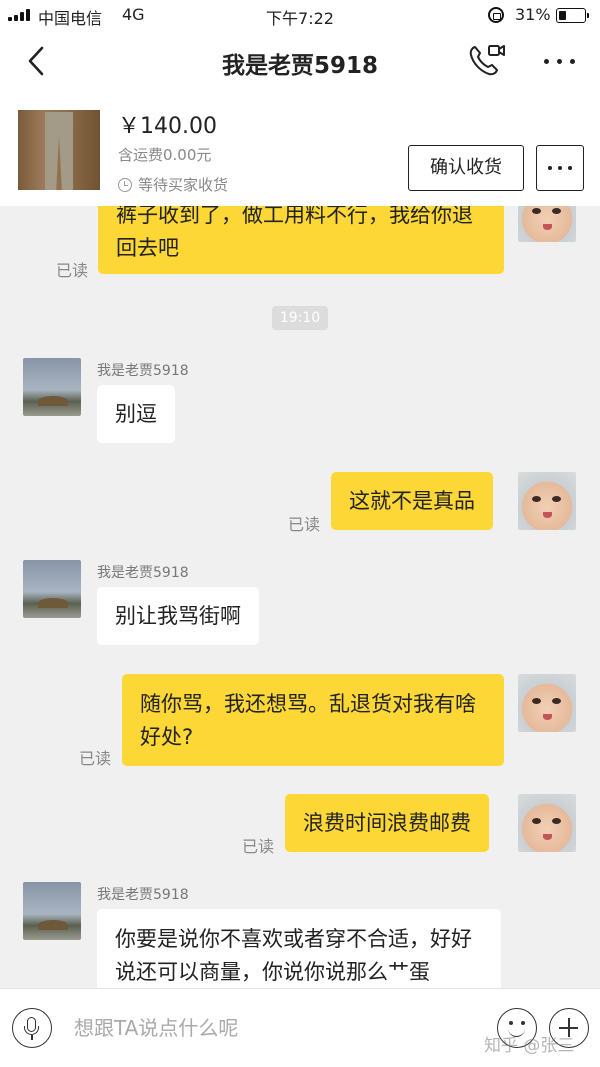 This screenshot has width=600, height=1067. I want to click on status-time: 下午7:22, so click(300, 18).